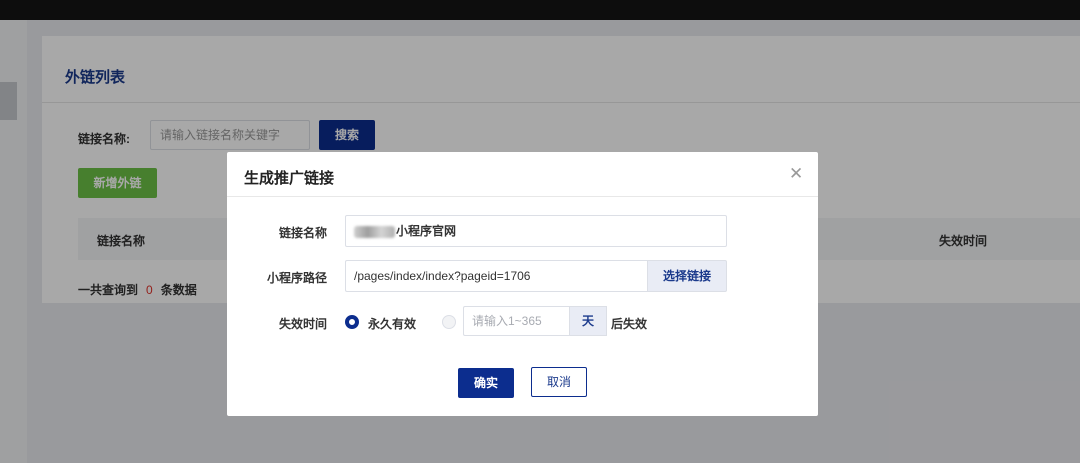 The image size is (1080, 463). Describe the element at coordinates (302, 233) in the screenshot. I see `link-name-label: 链接名称` at that location.